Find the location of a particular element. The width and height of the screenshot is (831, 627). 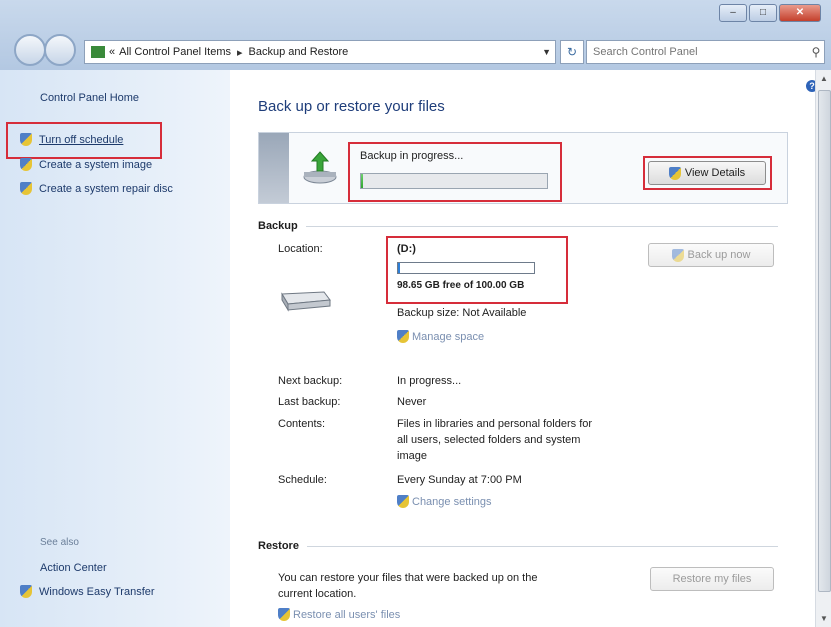

backup-size: Backup size: Not Available is located at coordinates (462, 313).